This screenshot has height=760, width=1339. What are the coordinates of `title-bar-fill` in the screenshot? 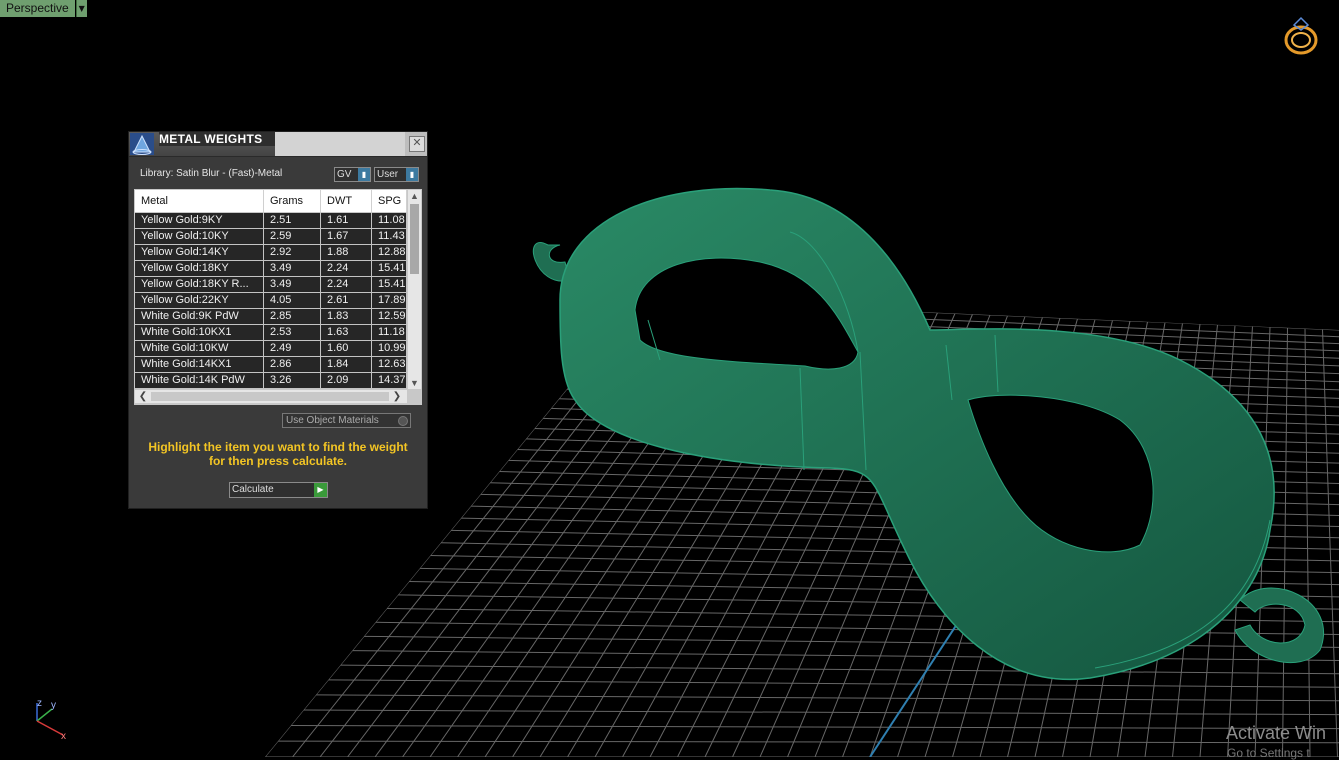 It's located at (340, 144).